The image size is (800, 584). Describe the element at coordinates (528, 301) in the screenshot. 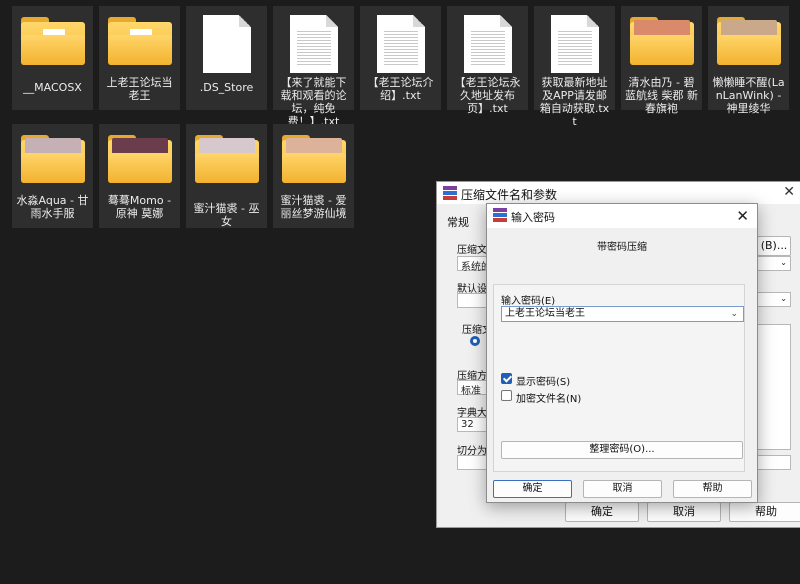

I see `password-label: 输入密码(E)` at that location.